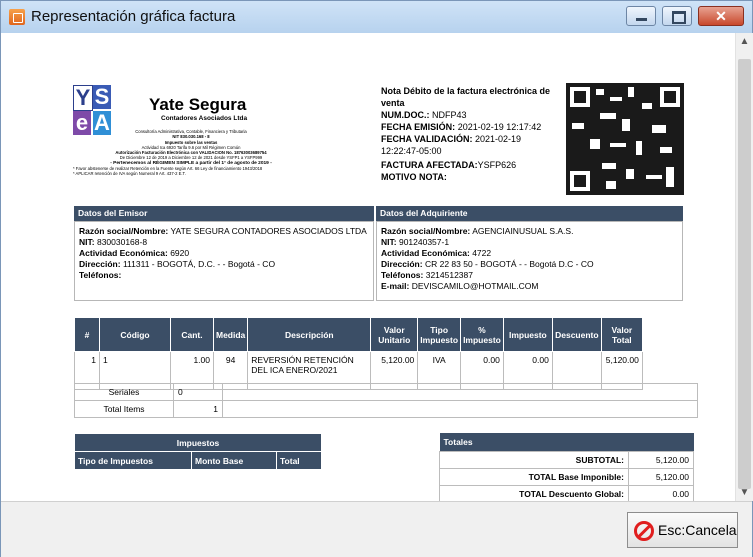 This screenshot has height=557, width=753. Describe the element at coordinates (429, 165) in the screenshot. I see `affected-label: FACTURA AFECTADA:` at that location.